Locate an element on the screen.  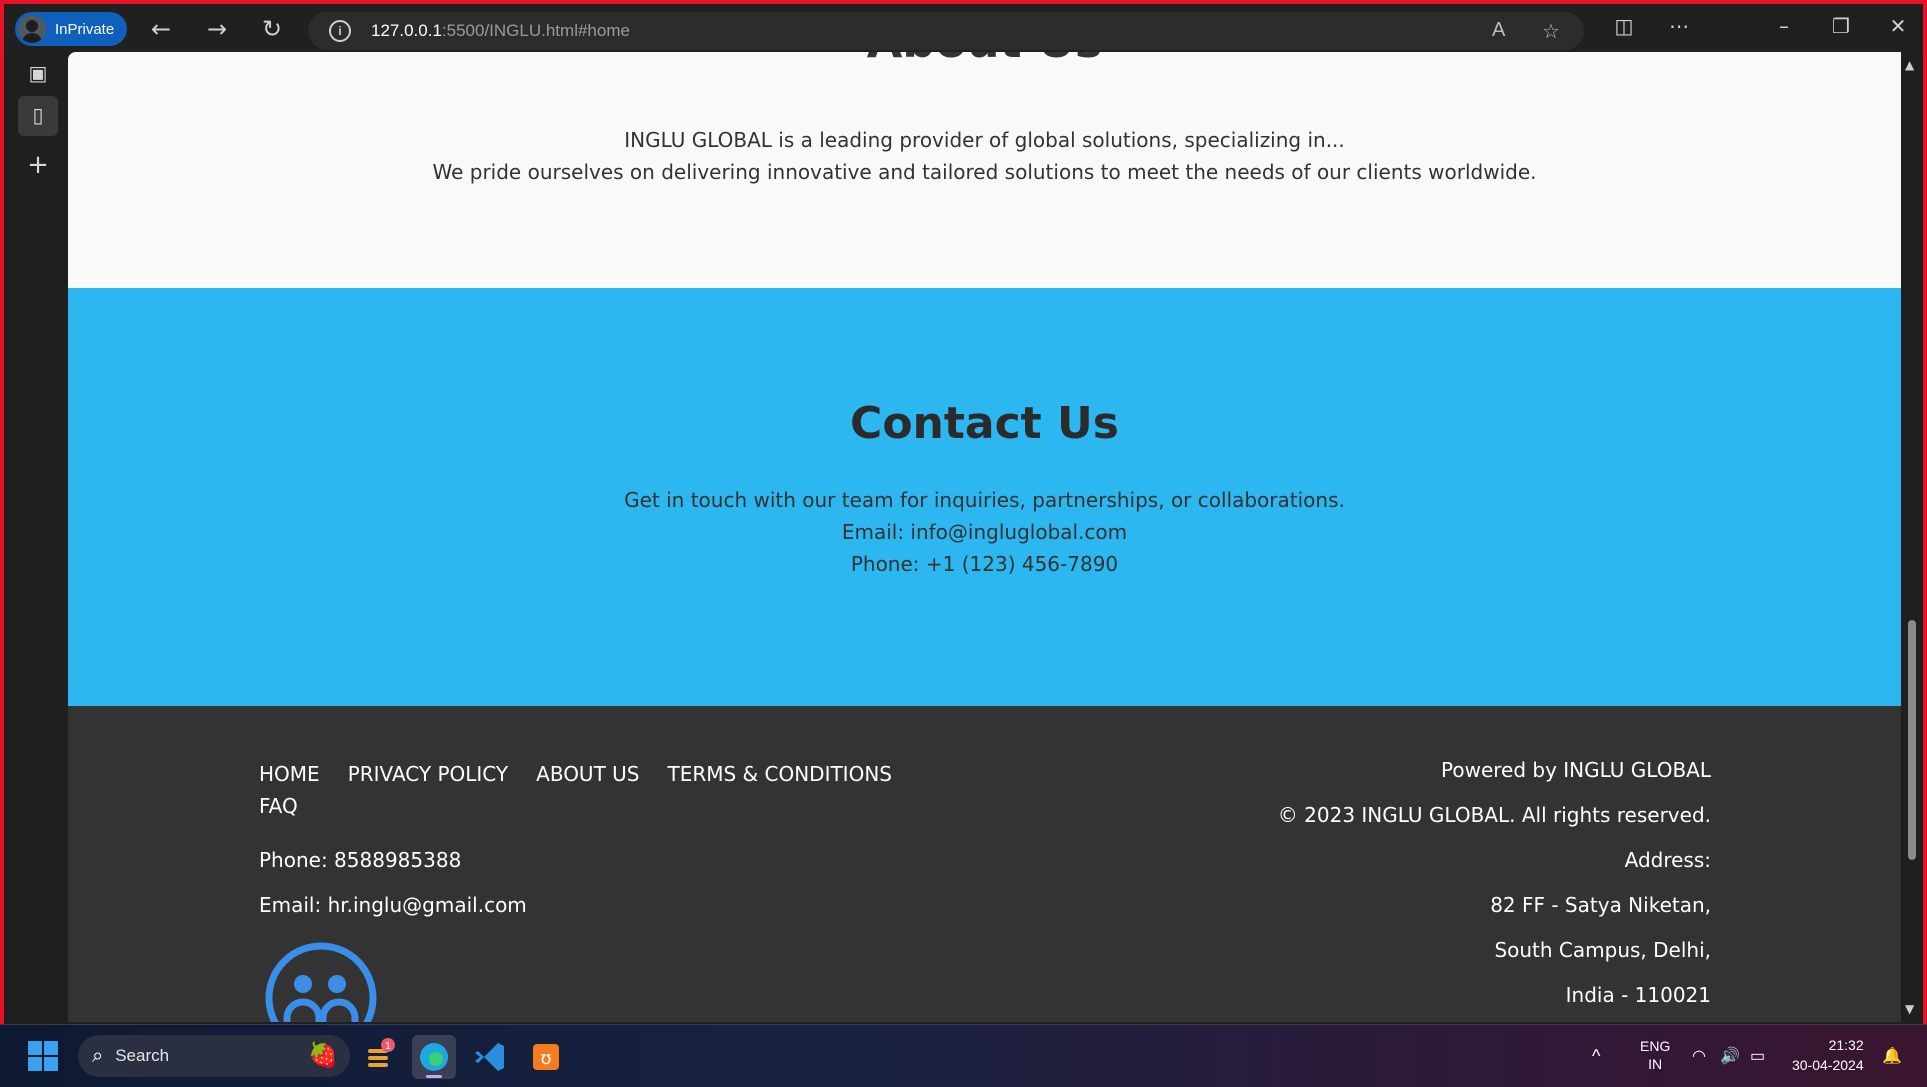
taskbar-search-label: Search is located at coordinates (142, 1055).